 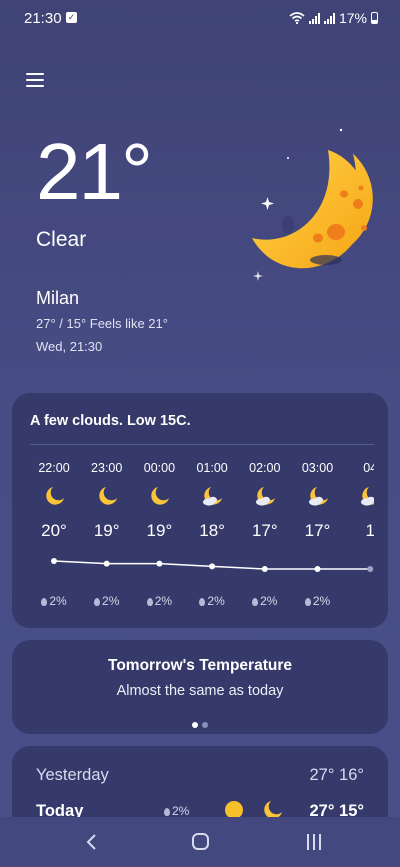 What do you see at coordinates (352, 18) in the screenshot?
I see `battery-percent: 17%` at bounding box center [352, 18].